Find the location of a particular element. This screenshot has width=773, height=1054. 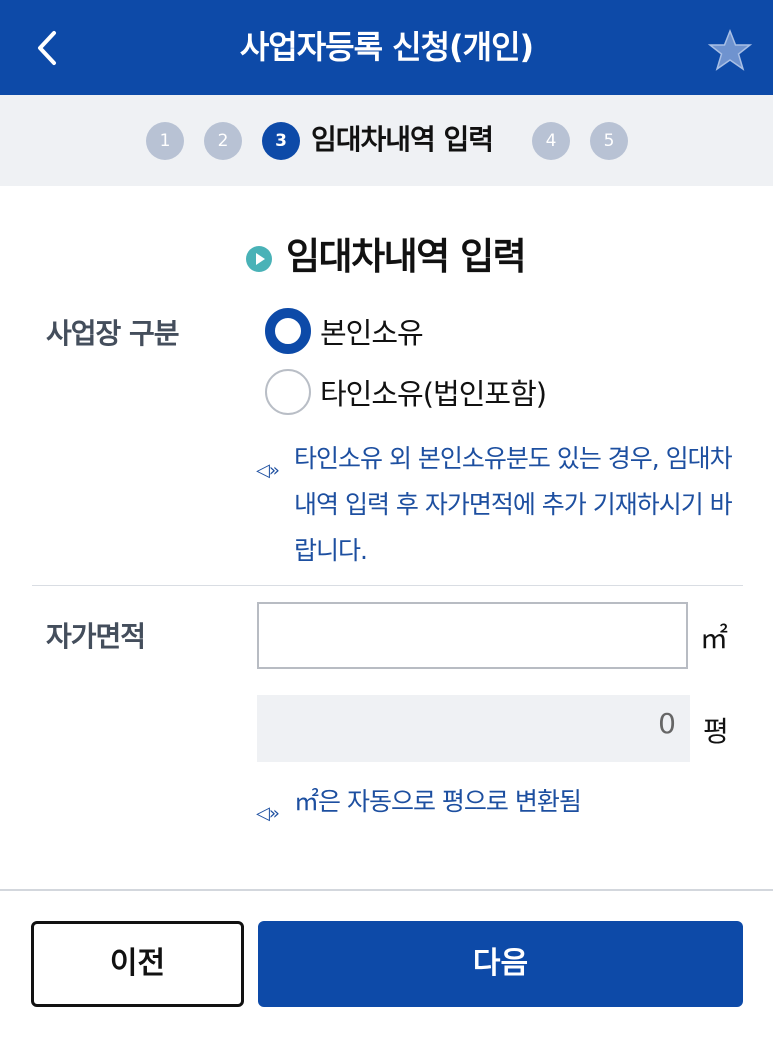

current-step-label: 임대차내역 입력 is located at coordinates (402, 139).